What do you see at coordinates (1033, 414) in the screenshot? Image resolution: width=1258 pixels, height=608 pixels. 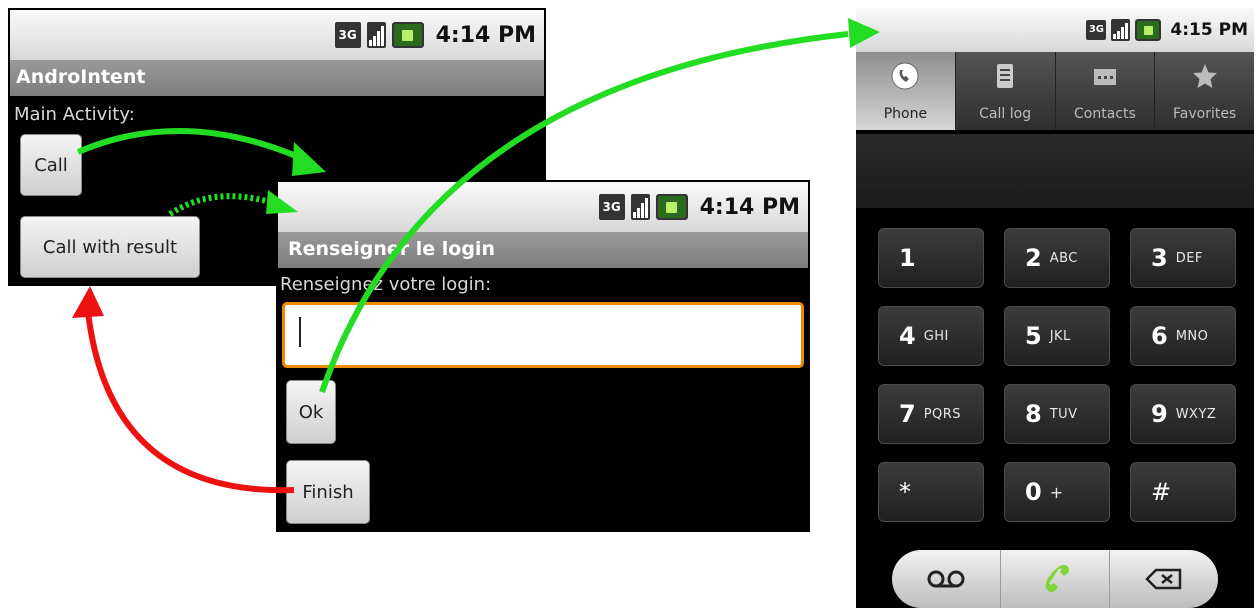 I see `dial-key-digit: 8` at bounding box center [1033, 414].